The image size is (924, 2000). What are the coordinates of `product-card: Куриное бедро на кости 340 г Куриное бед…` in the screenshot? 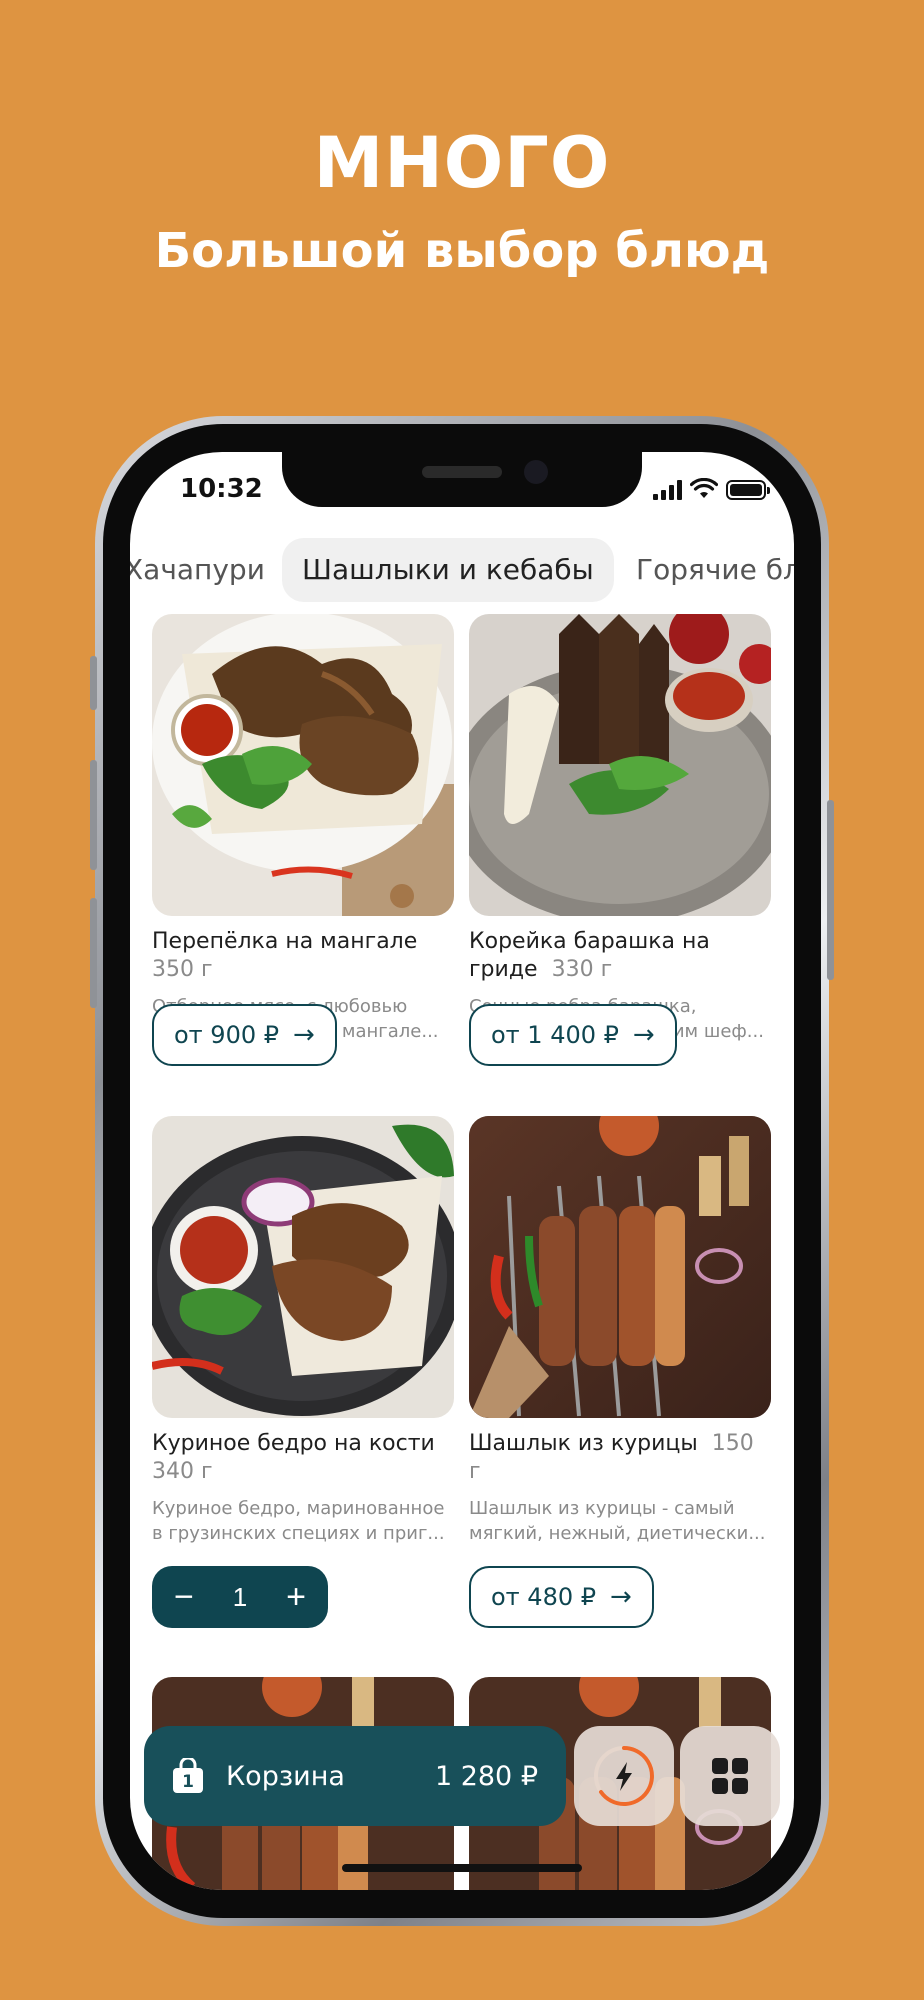 It's located at (303, 1331).